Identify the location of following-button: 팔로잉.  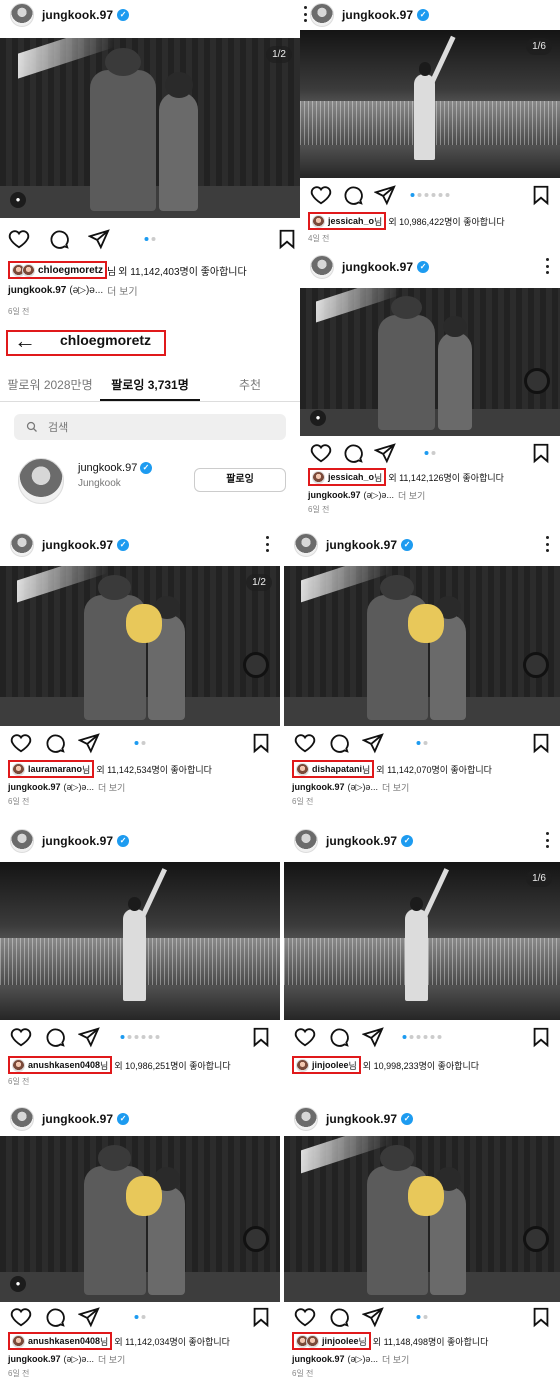
(240, 480).